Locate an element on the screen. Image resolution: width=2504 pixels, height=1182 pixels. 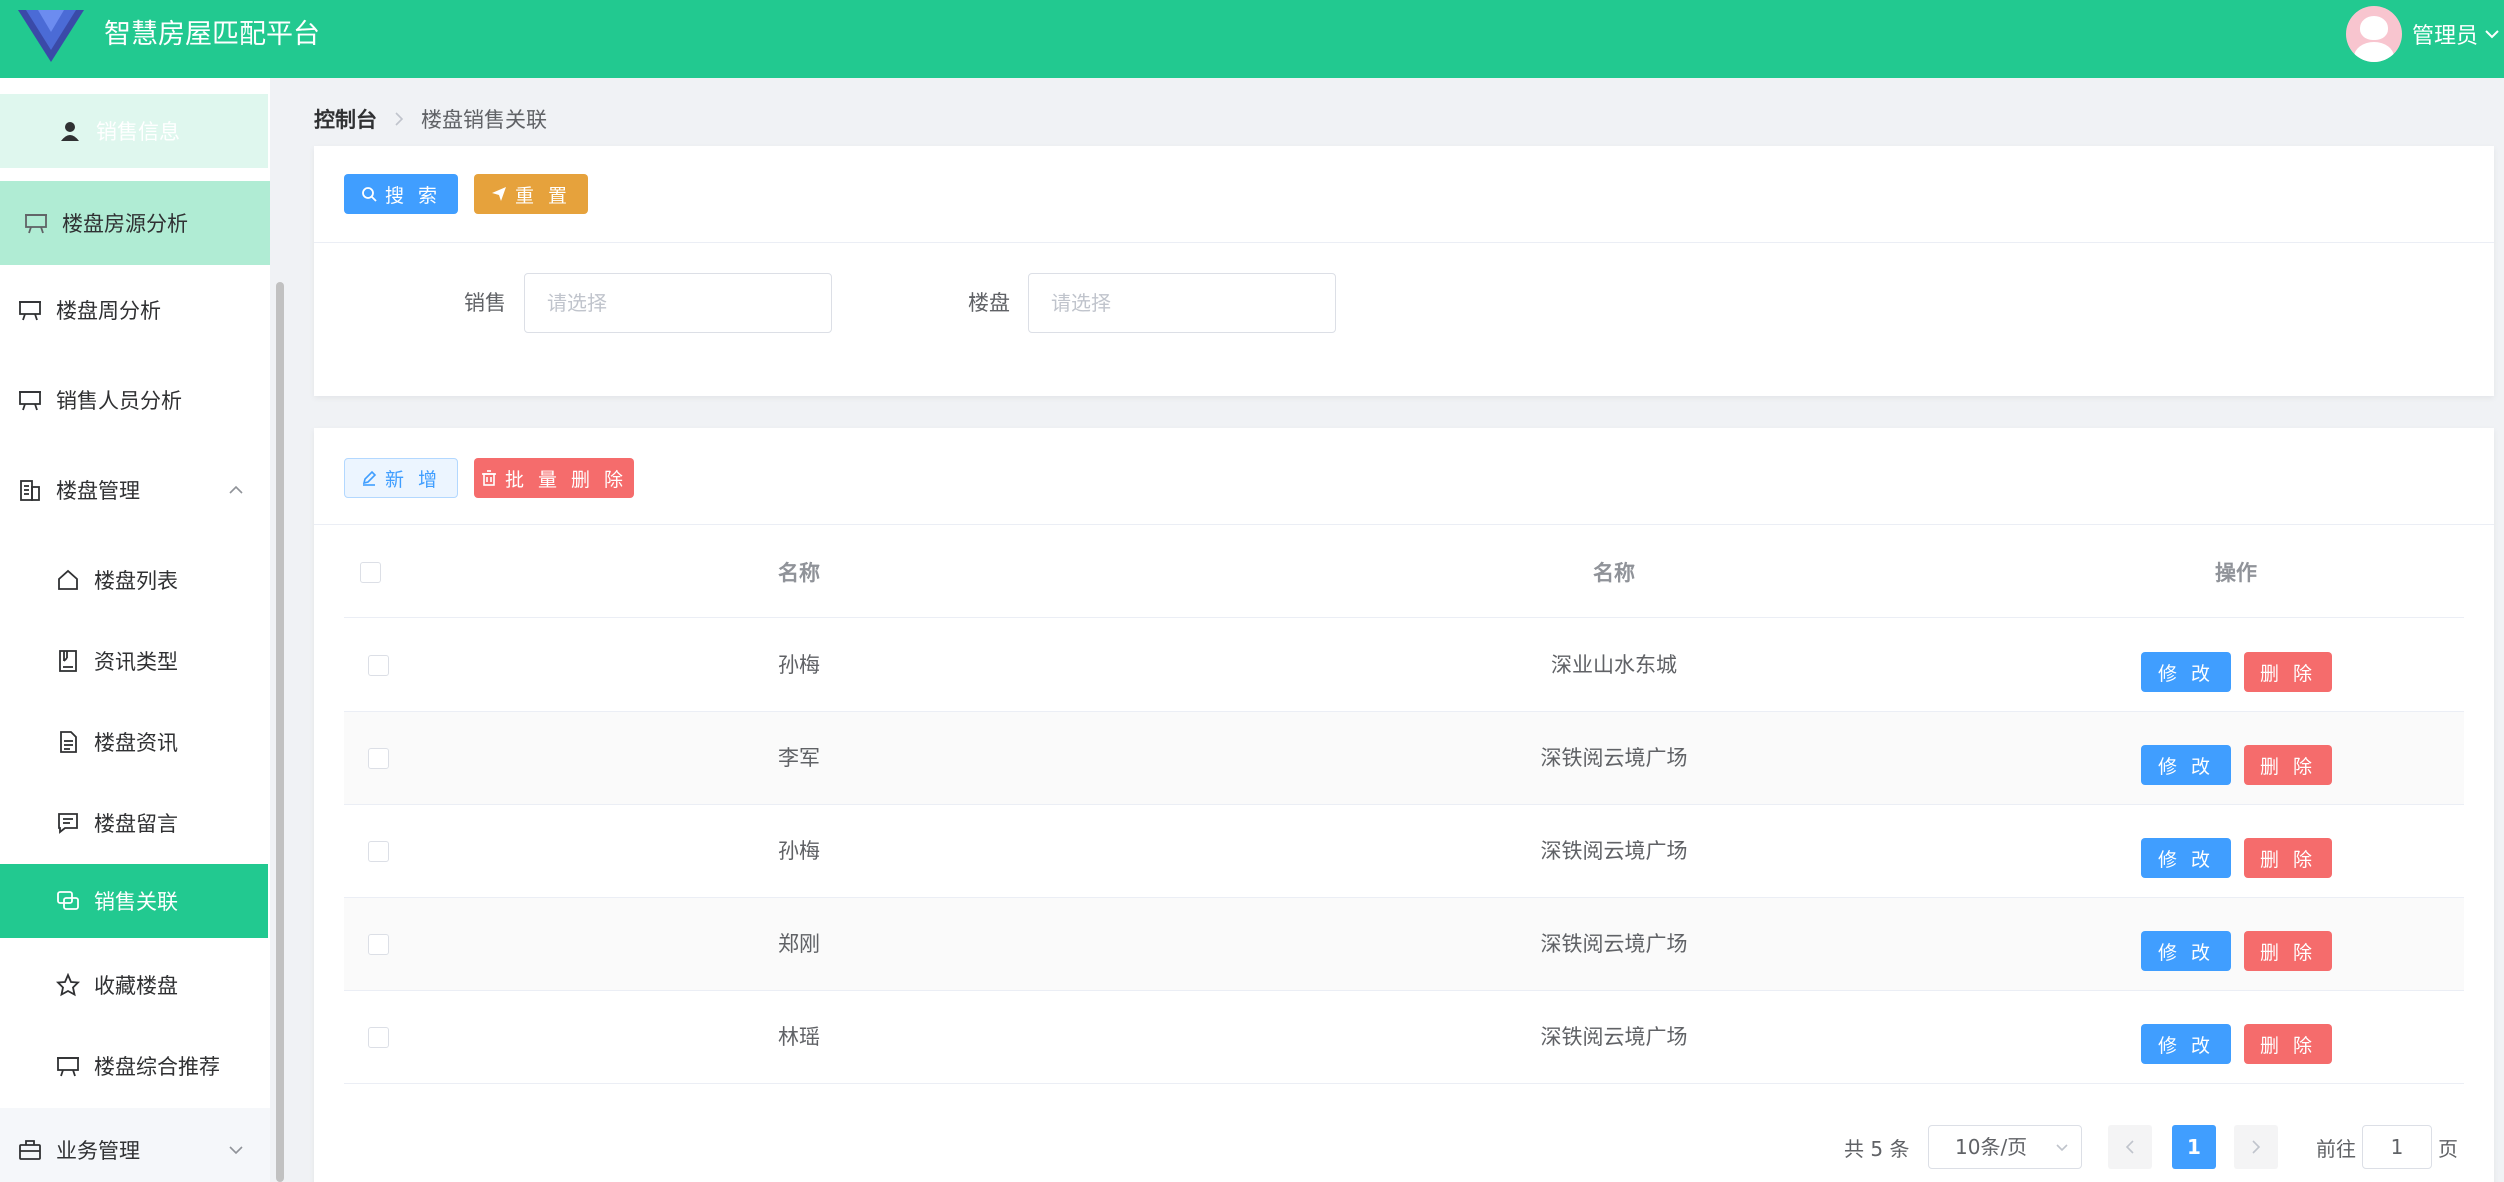
page-size-select: 10条/页 is located at coordinates (2005, 1147).